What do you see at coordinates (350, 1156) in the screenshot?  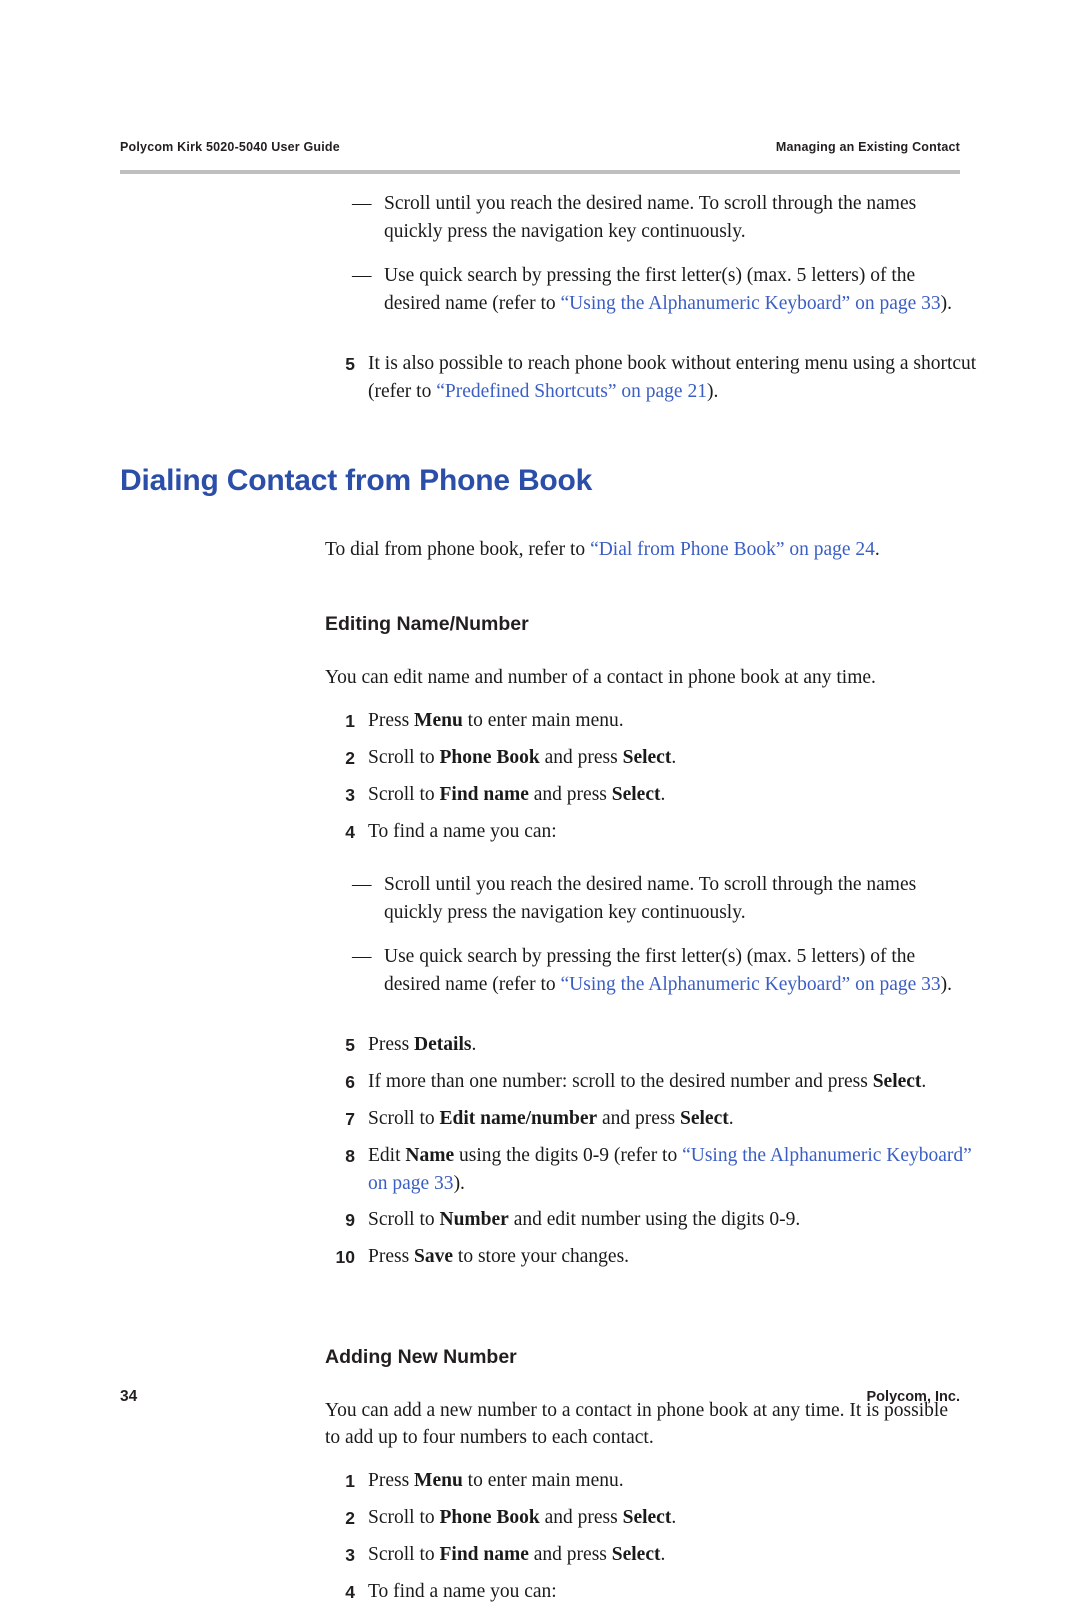 I see `step-number: 8` at bounding box center [350, 1156].